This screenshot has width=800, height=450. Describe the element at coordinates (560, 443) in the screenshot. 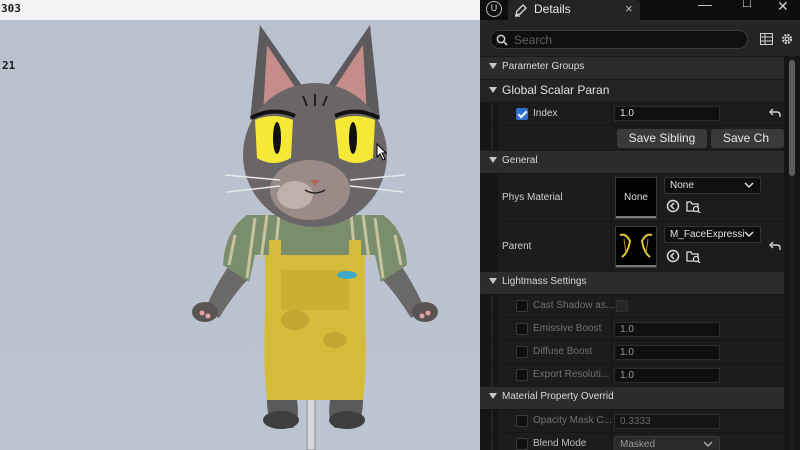

I see `blend-mode-label: Blend Mode` at that location.